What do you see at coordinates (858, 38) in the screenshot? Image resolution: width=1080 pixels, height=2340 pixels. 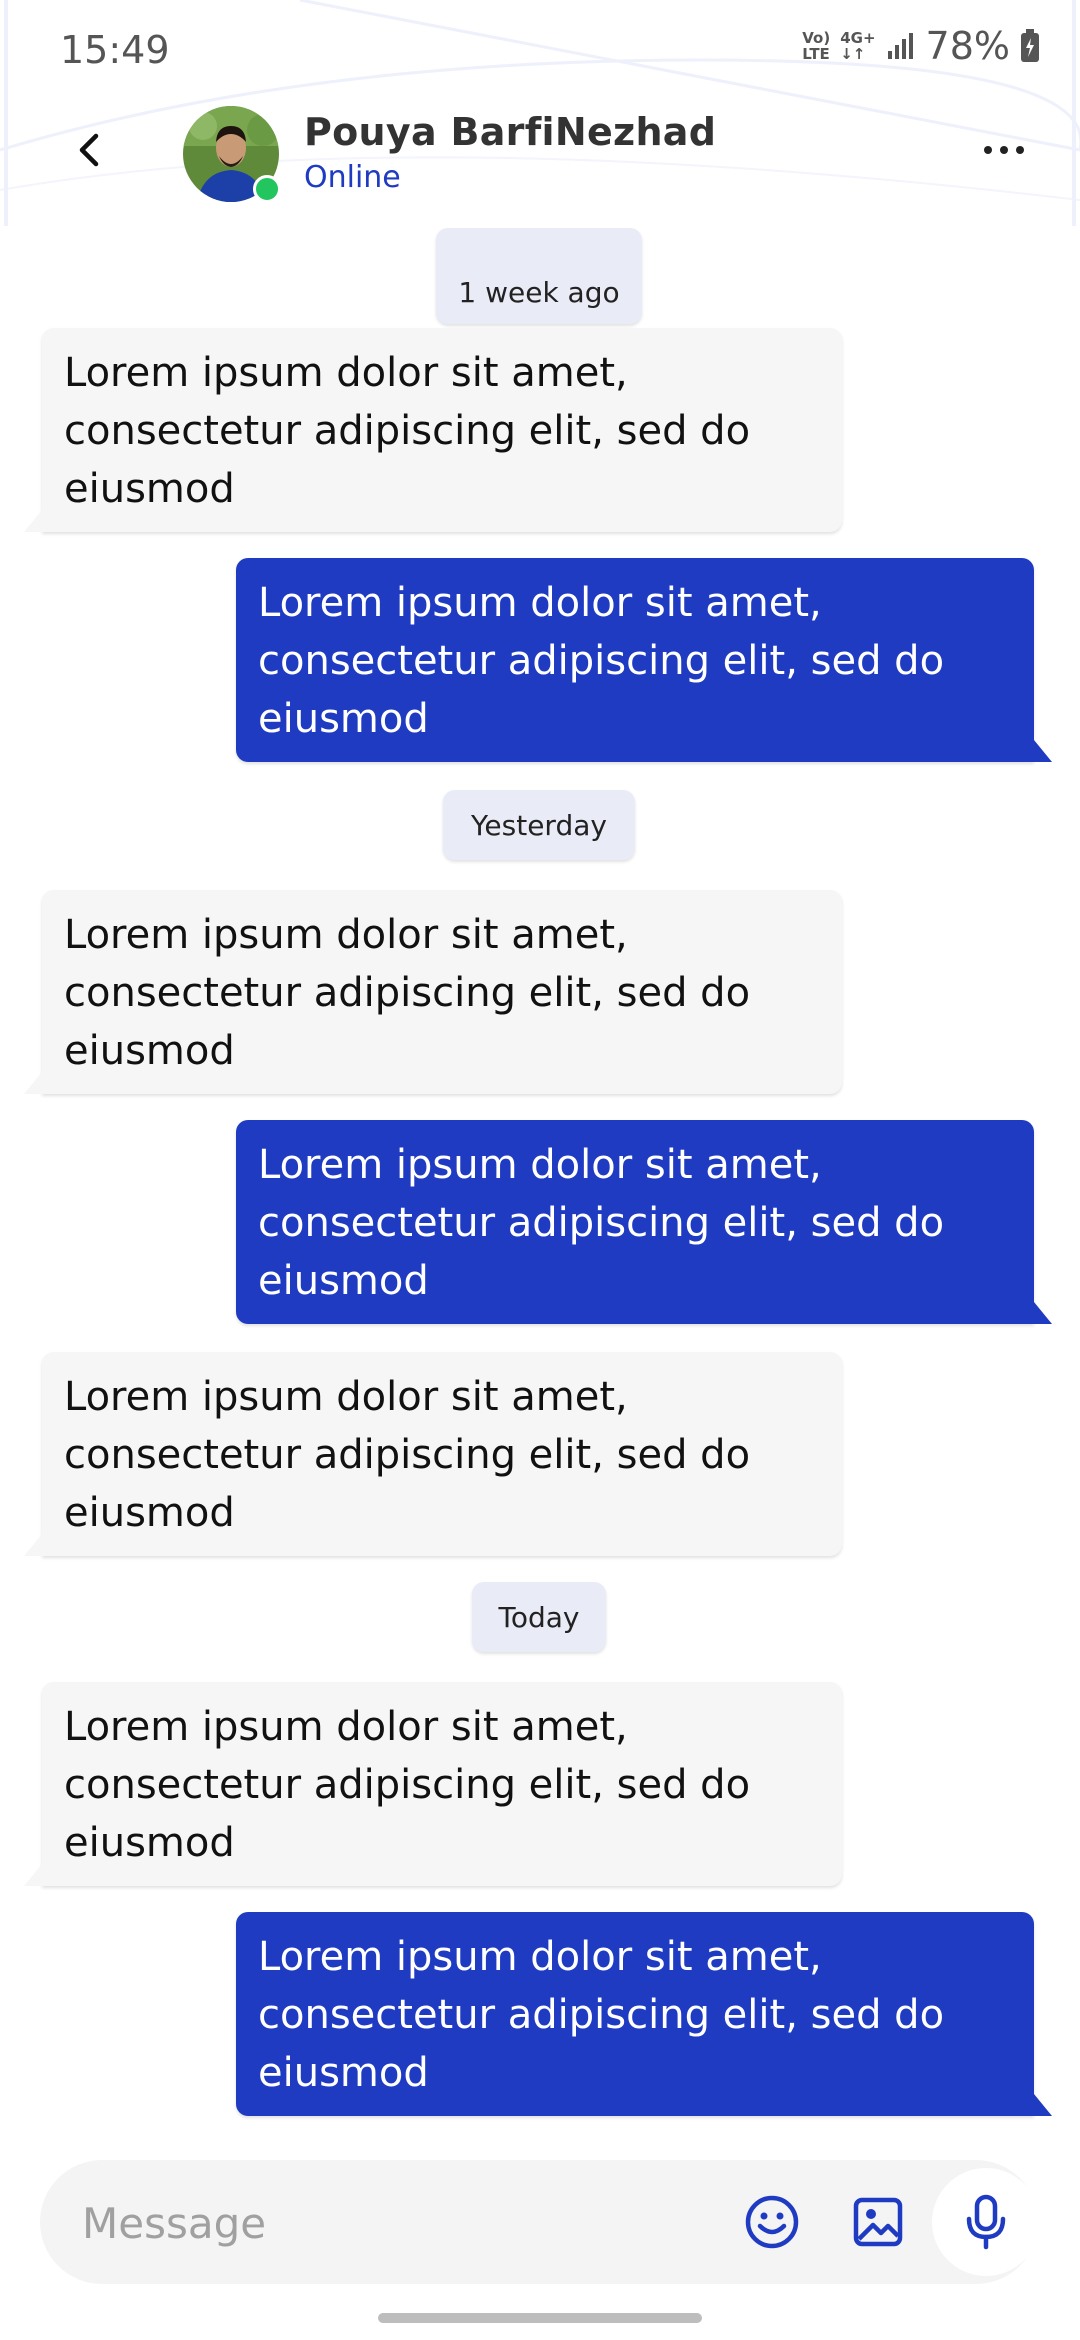 I see `data-label: 4G+` at bounding box center [858, 38].